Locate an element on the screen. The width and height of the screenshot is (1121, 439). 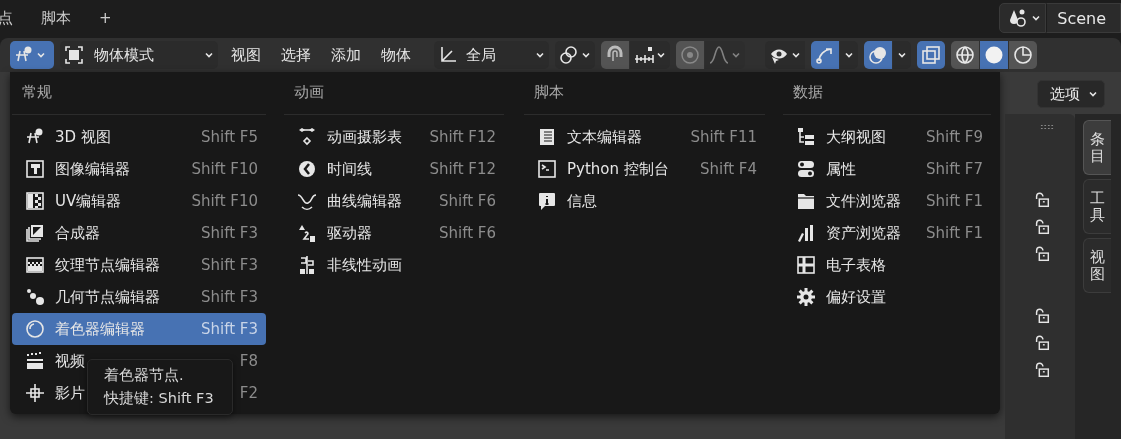
tooltip-text: 着色器节点. is located at coordinates (144, 375).